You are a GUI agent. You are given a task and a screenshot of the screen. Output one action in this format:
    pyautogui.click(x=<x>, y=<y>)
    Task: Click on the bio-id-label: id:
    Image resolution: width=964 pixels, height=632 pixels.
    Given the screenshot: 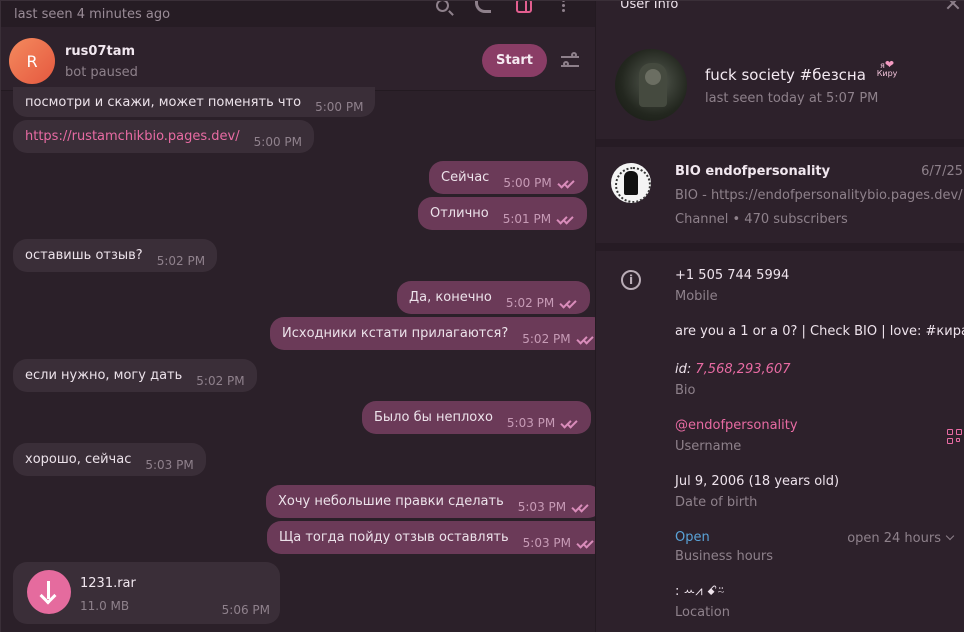 What is the action you would take?
    pyautogui.click(x=683, y=369)
    